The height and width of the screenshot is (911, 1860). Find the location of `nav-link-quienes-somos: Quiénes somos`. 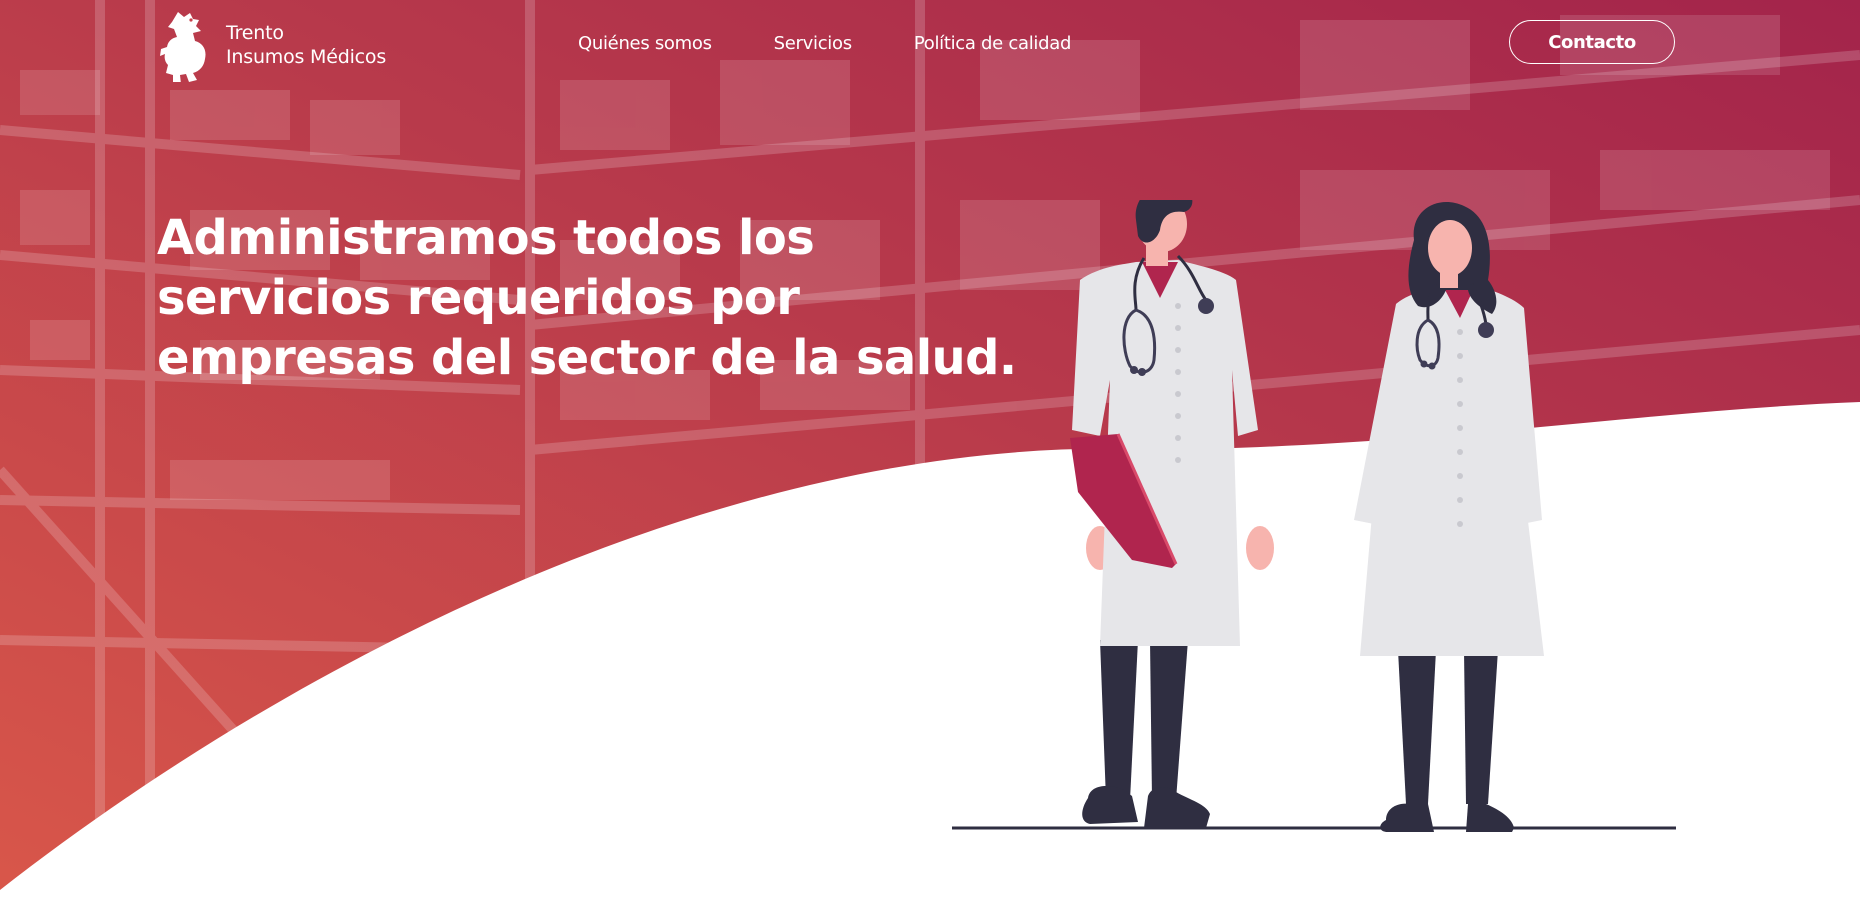

nav-link-quienes-somos: Quiénes somos is located at coordinates (645, 43).